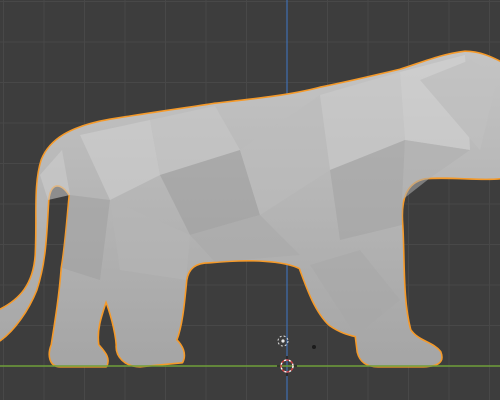 The height and width of the screenshot is (400, 500). I want to click on vertex-dot, so click(314, 347).